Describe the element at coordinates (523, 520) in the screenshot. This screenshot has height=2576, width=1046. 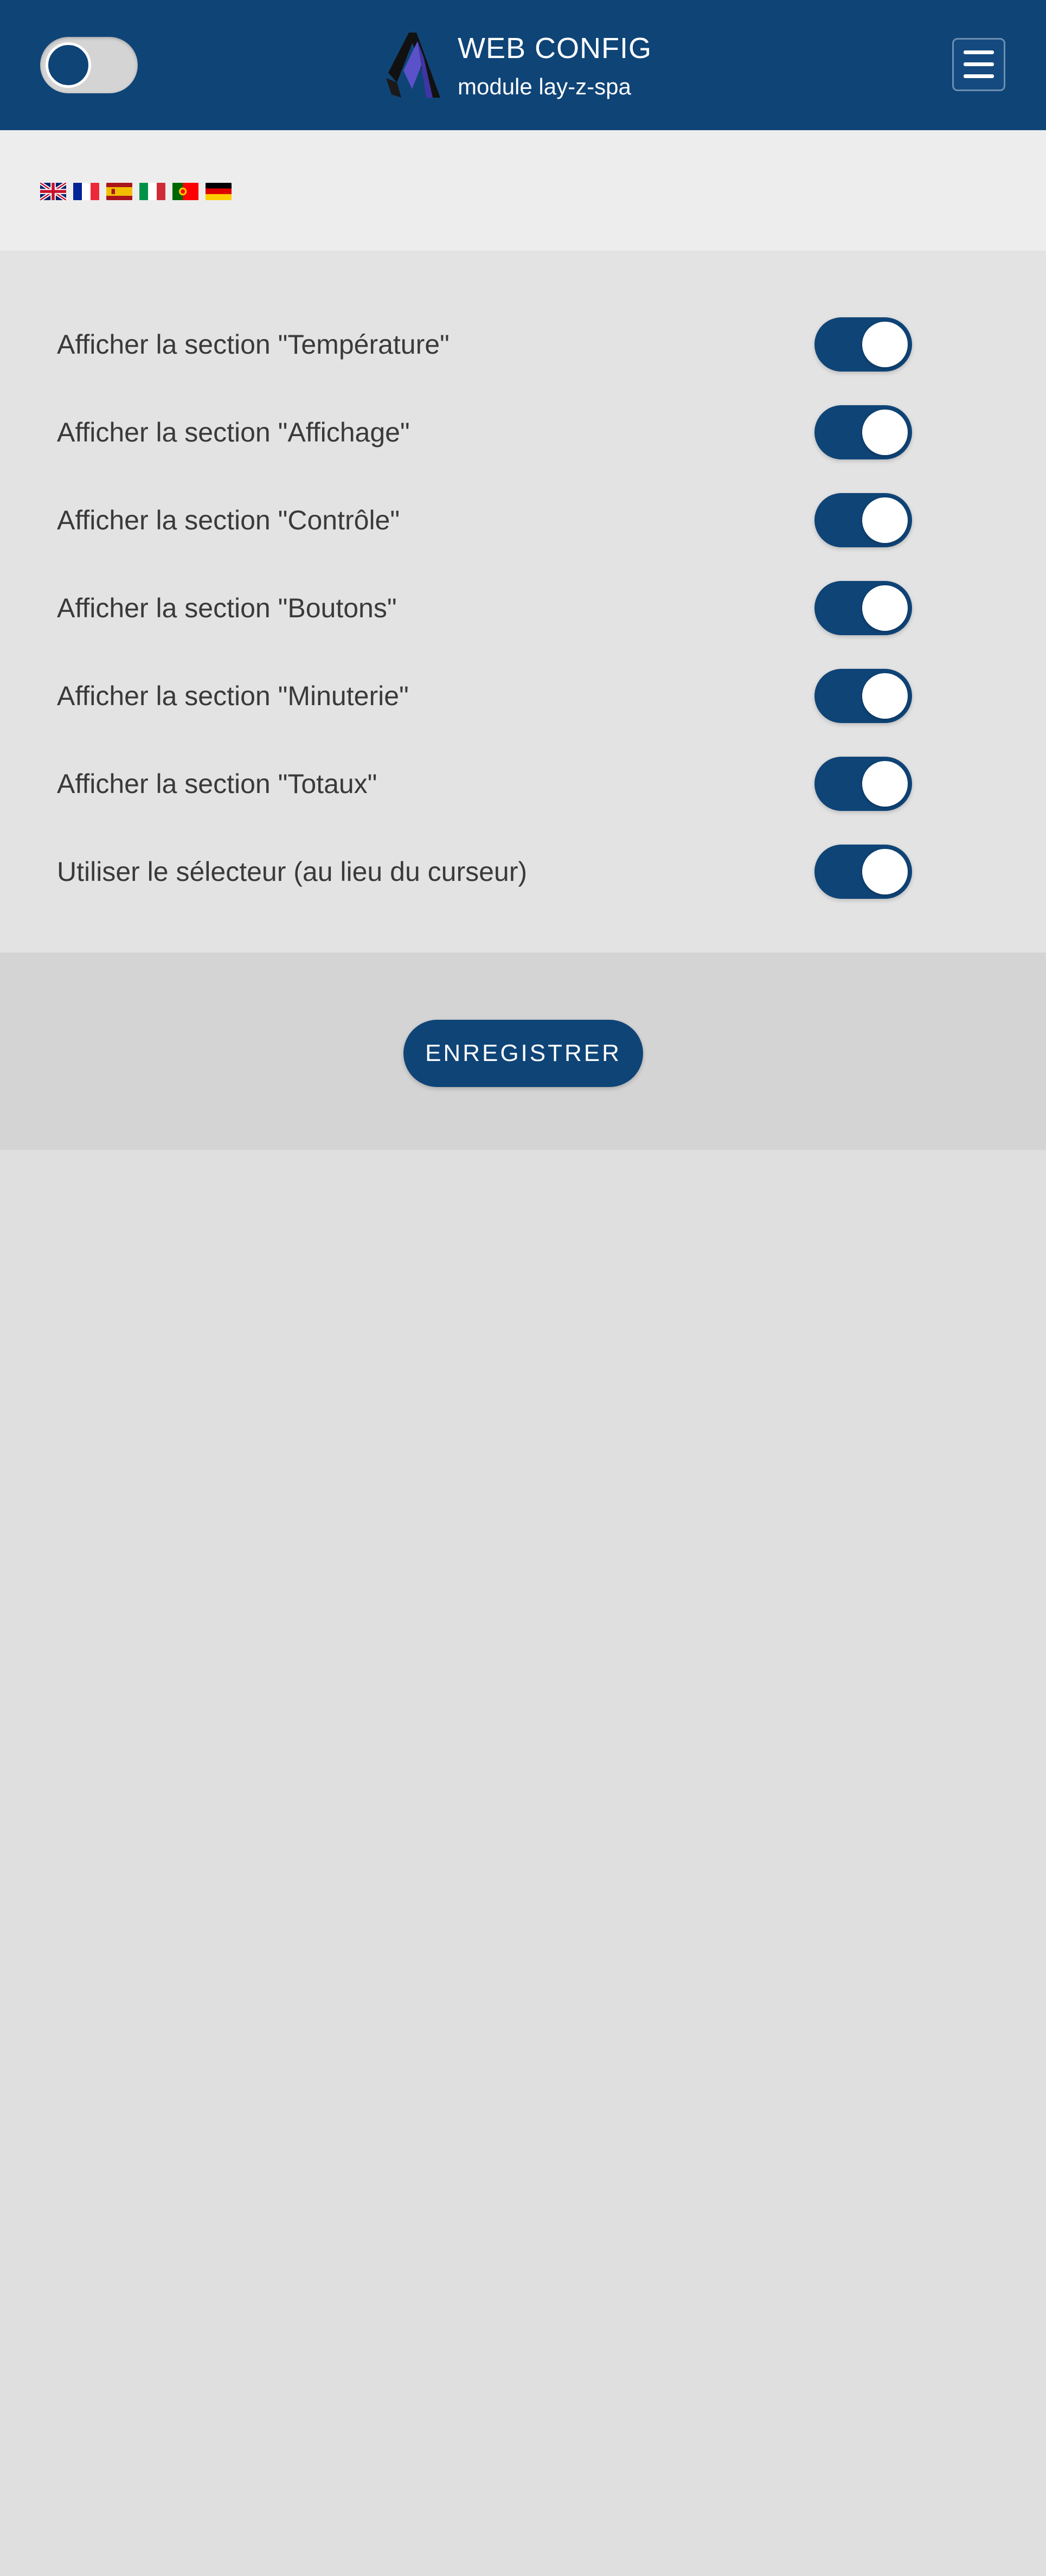
I see `setting-row-controle: Afficher la section "Contrôle"` at that location.